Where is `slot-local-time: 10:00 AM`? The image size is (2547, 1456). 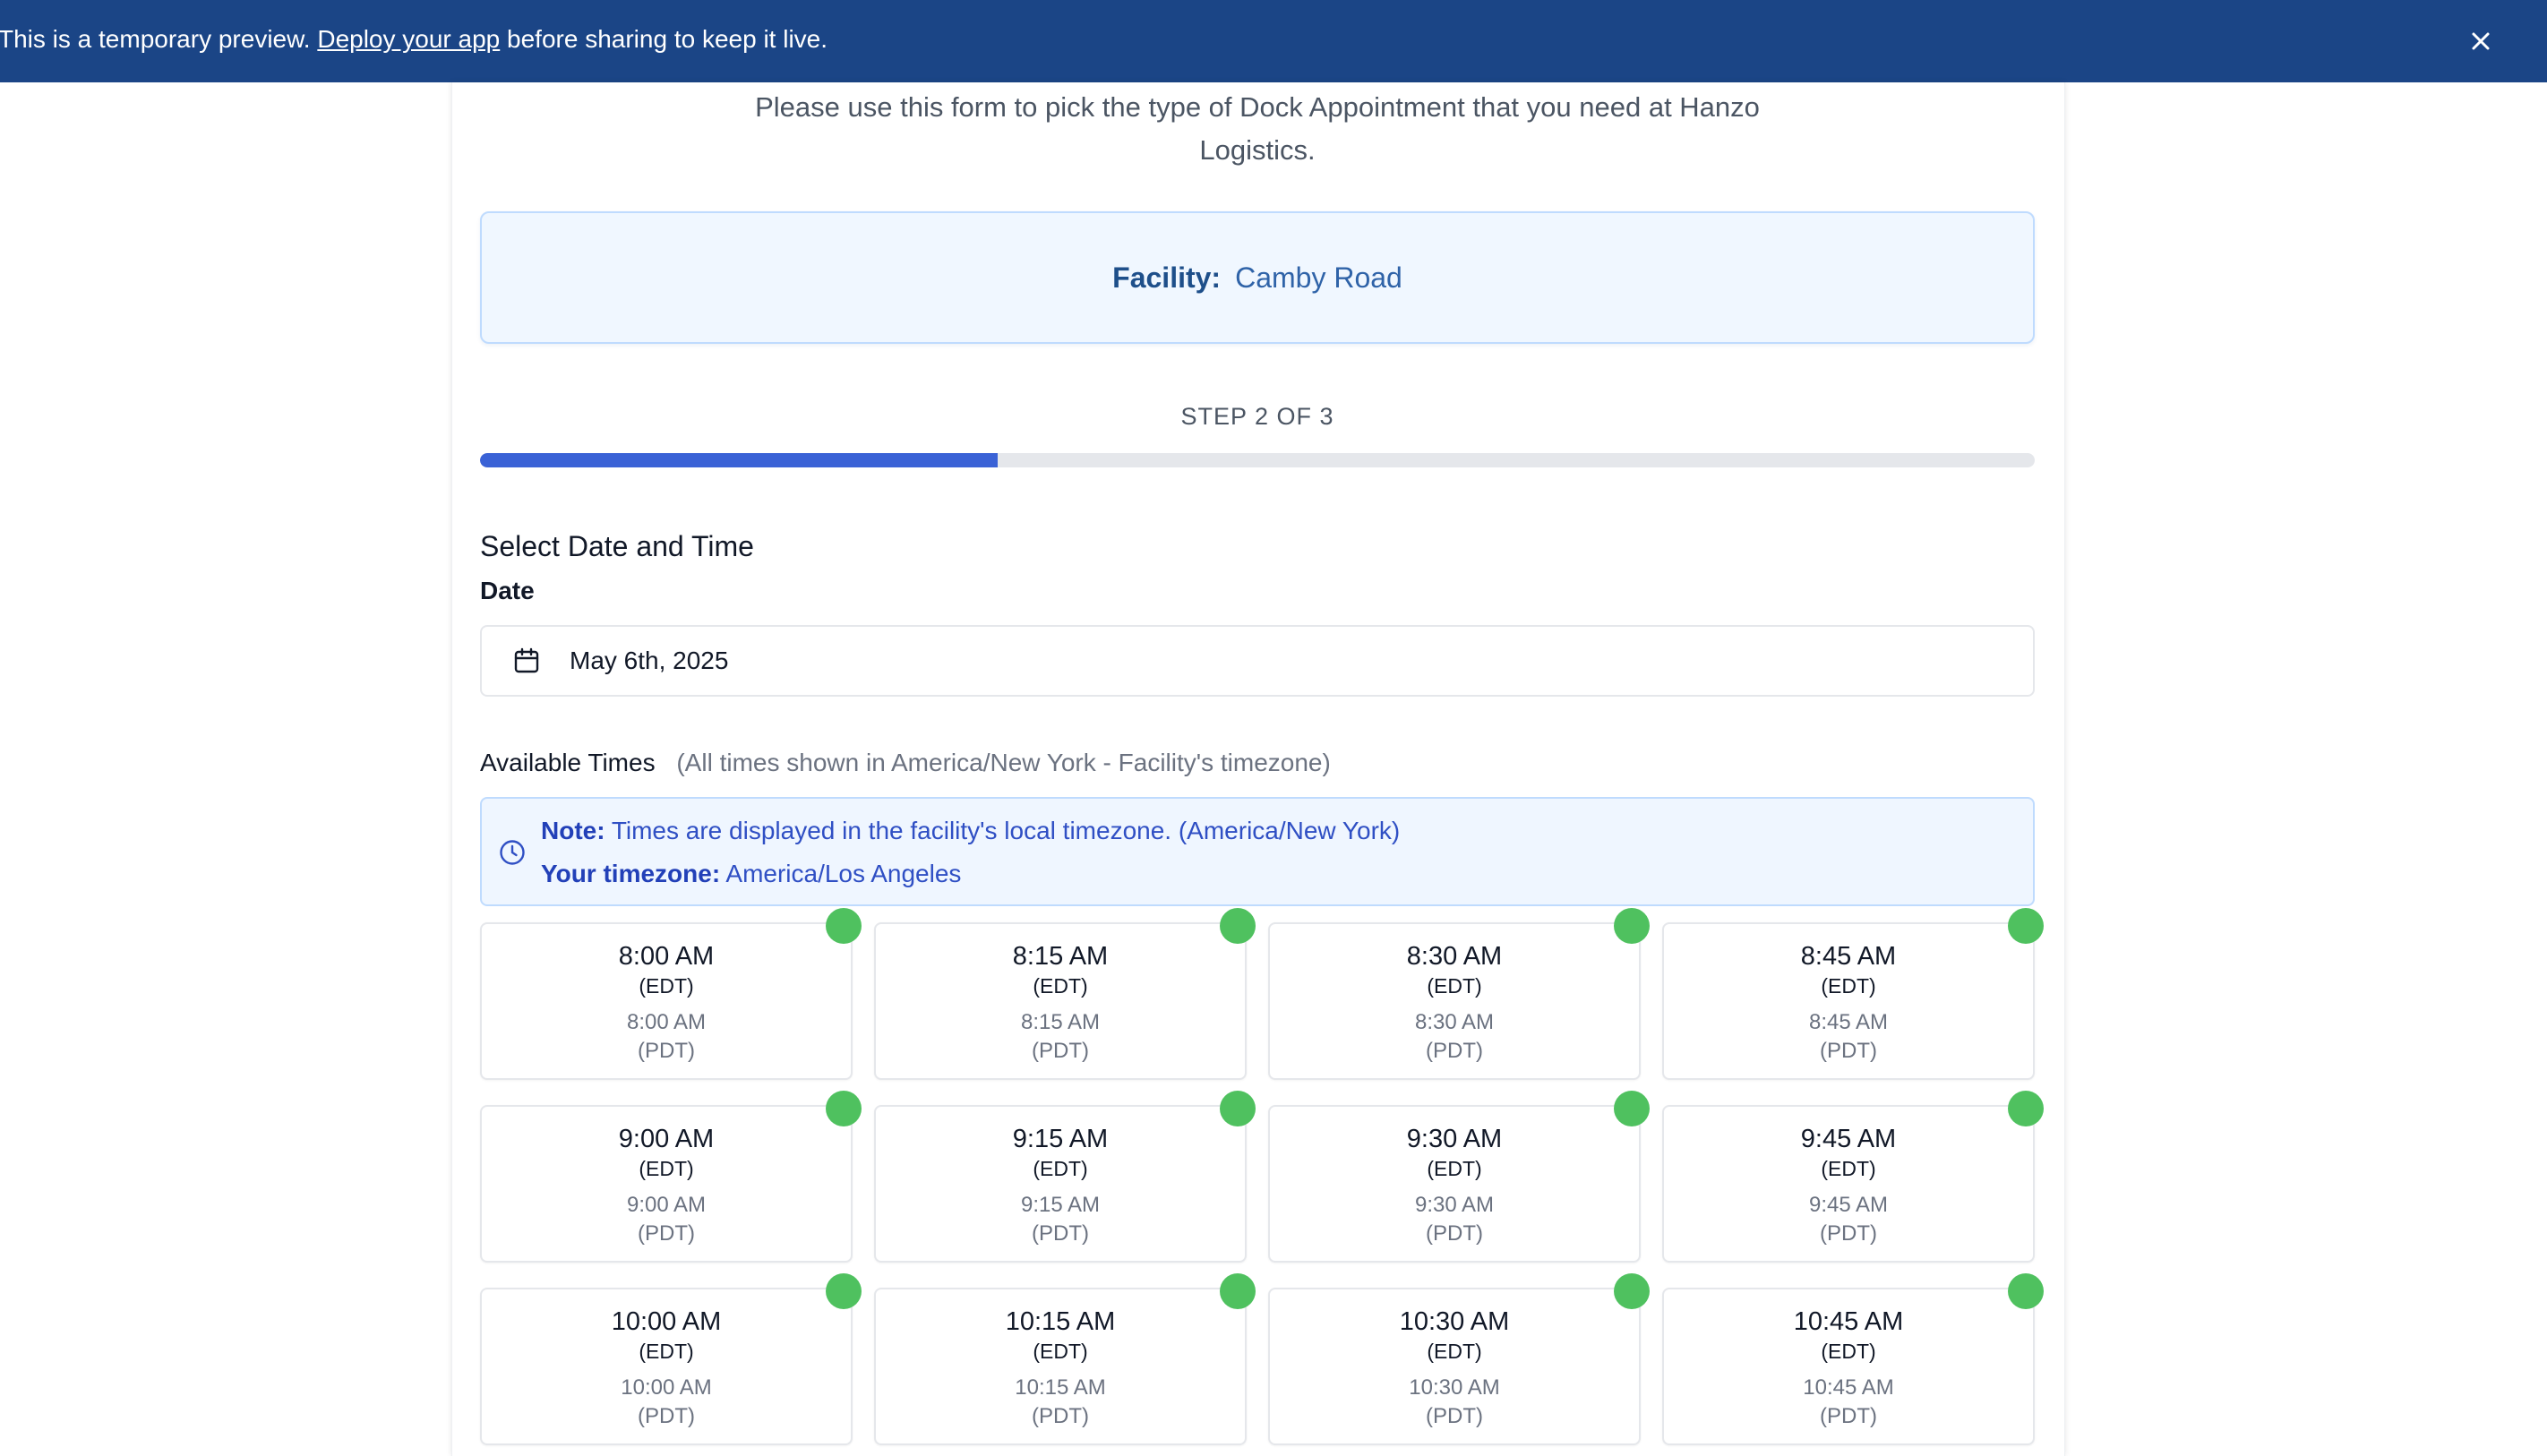
slot-local-time: 10:00 AM is located at coordinates (666, 1387).